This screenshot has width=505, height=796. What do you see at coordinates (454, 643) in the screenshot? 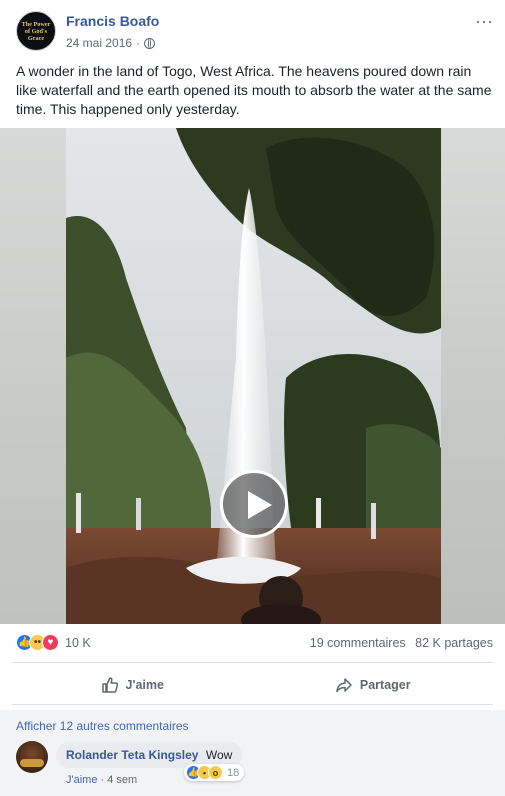
I see `shares-count: 82 K partages` at bounding box center [454, 643].